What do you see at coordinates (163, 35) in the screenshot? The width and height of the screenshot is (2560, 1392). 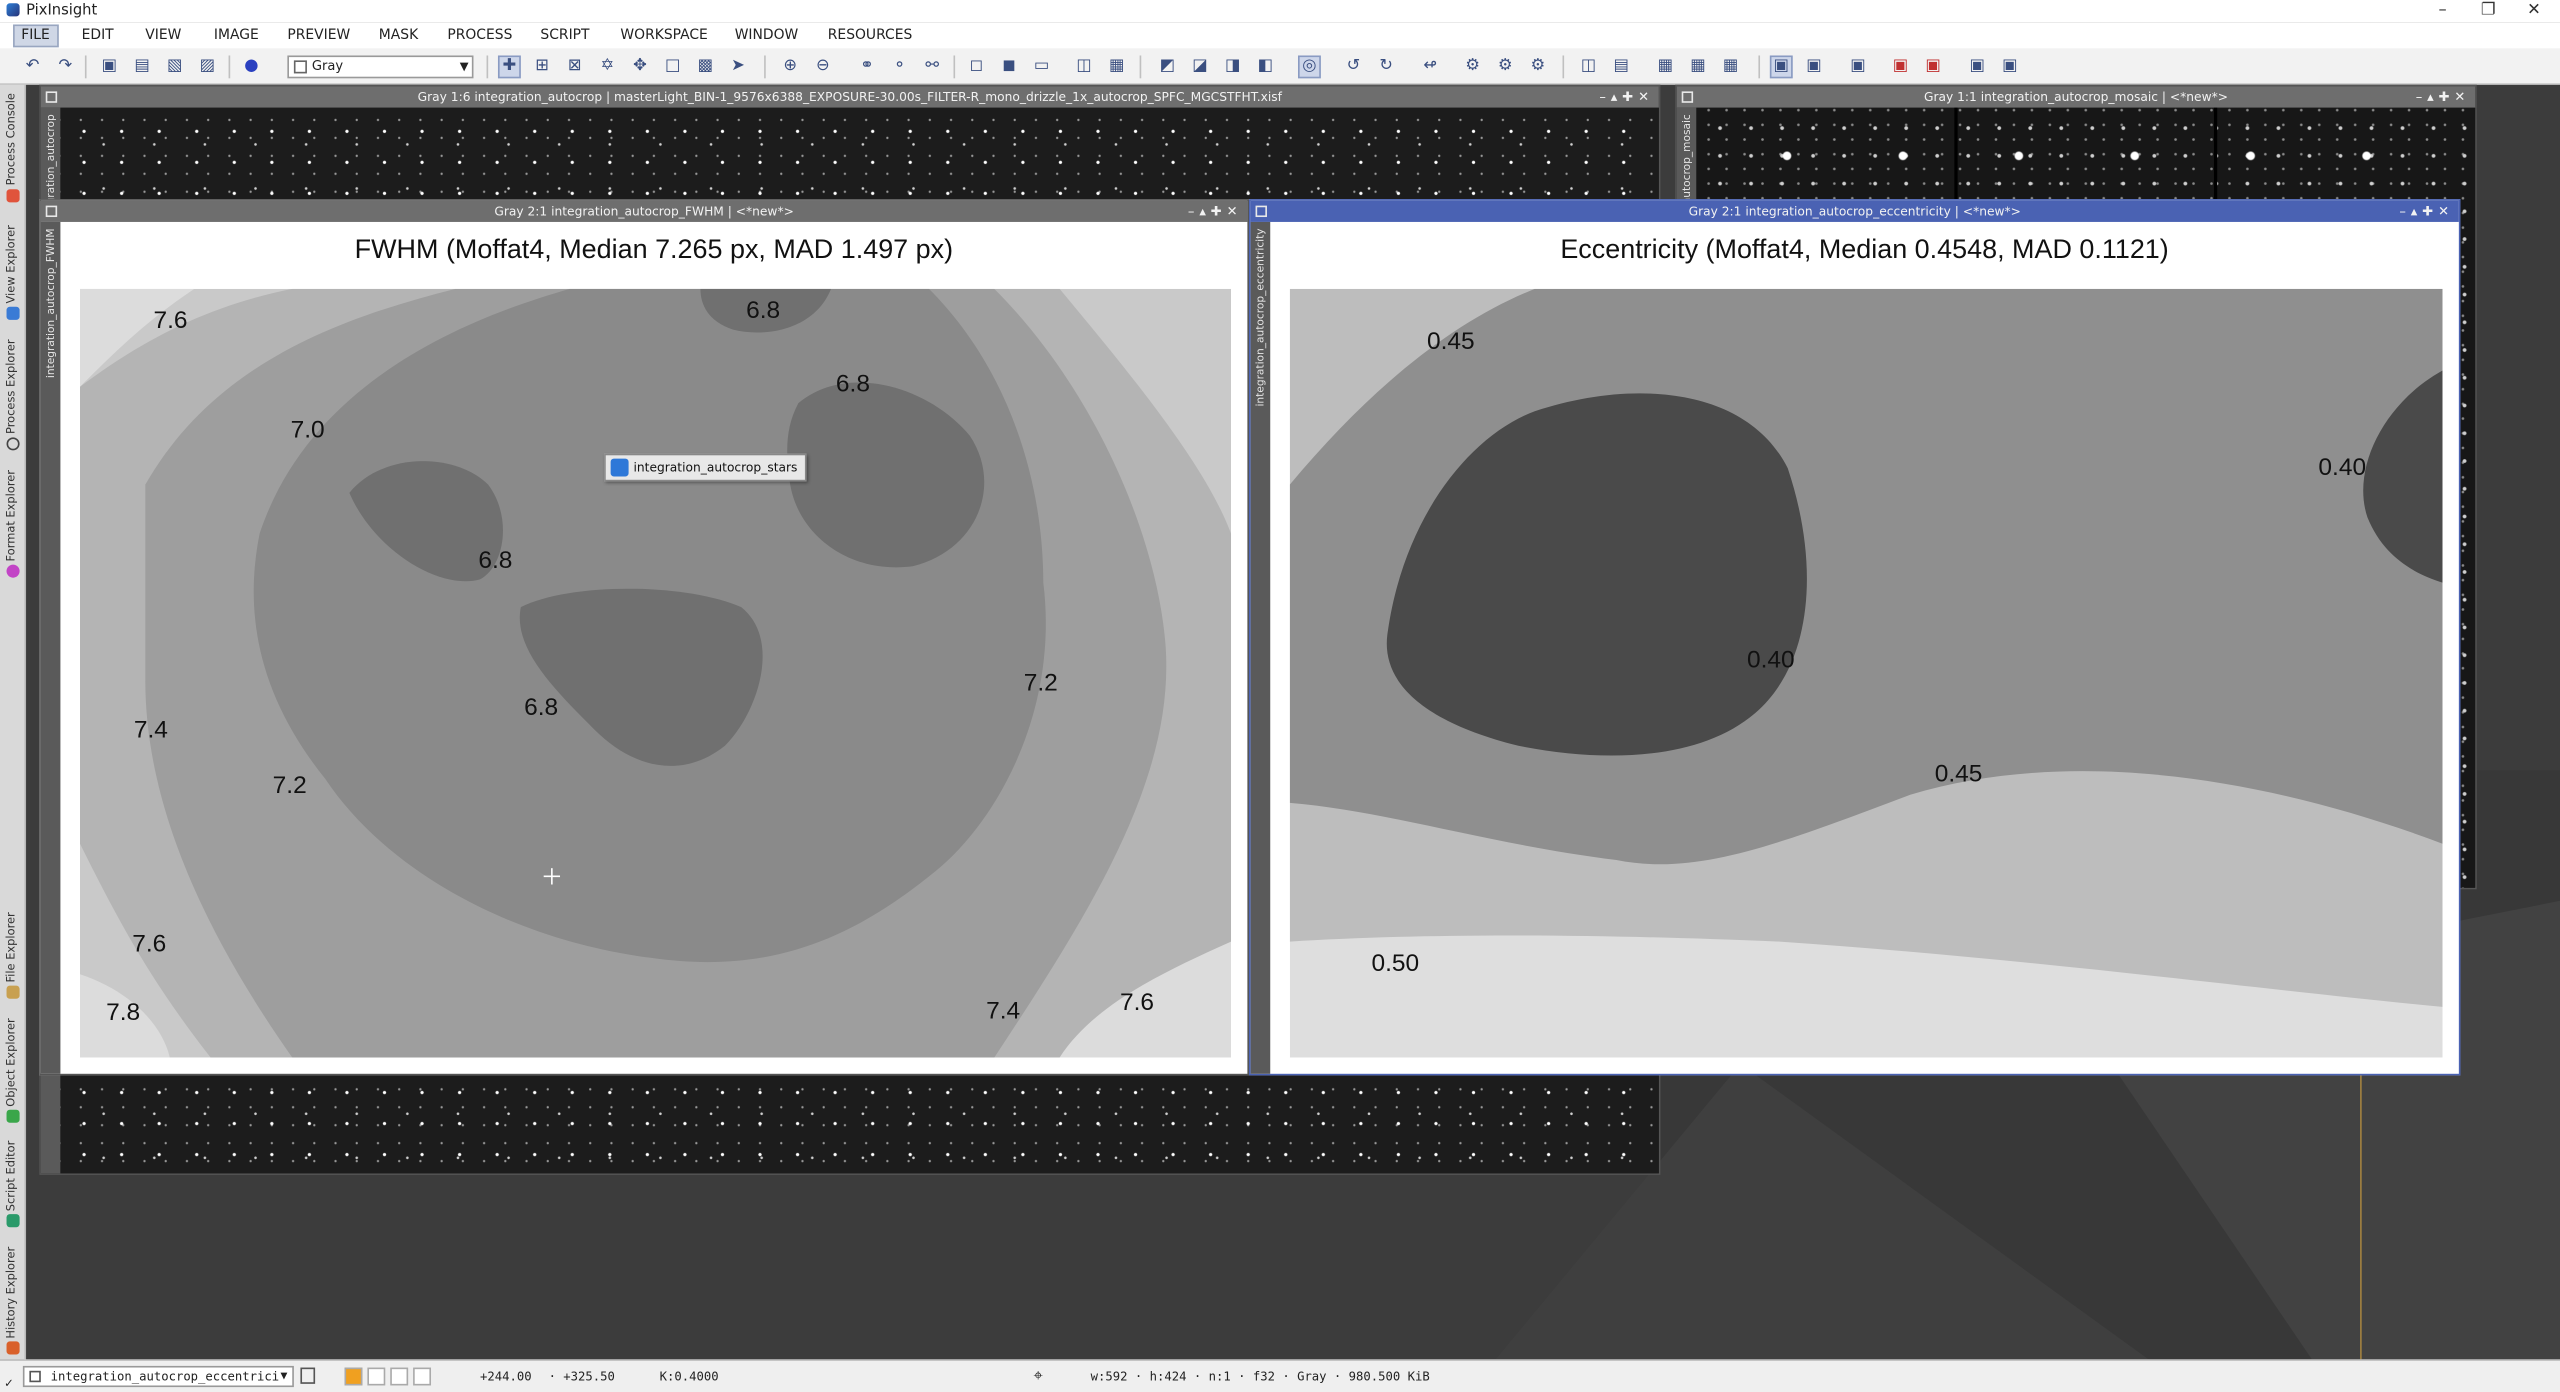 I see `menu-view: VIEW` at bounding box center [163, 35].